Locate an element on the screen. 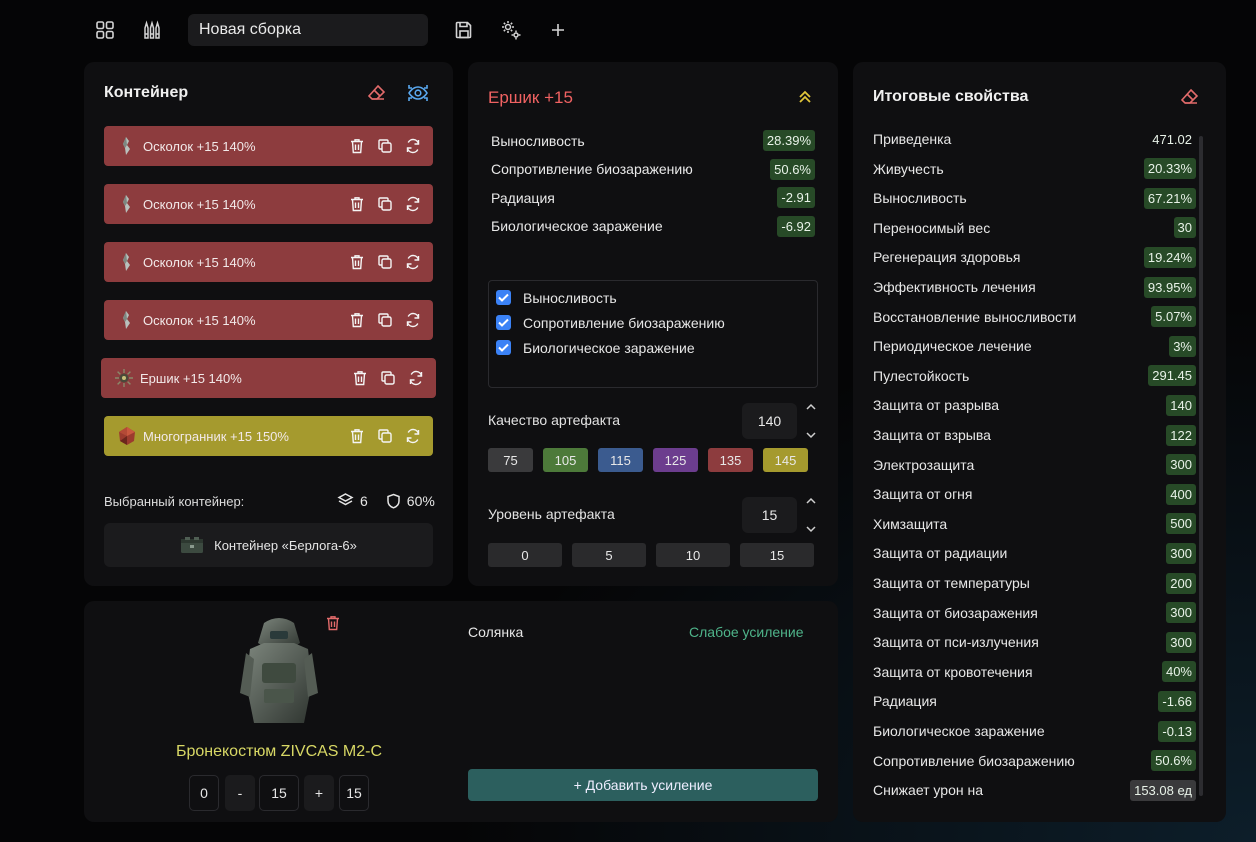 This screenshot has width=1256, height=842. stat-value: 28.39% is located at coordinates (788, 140).